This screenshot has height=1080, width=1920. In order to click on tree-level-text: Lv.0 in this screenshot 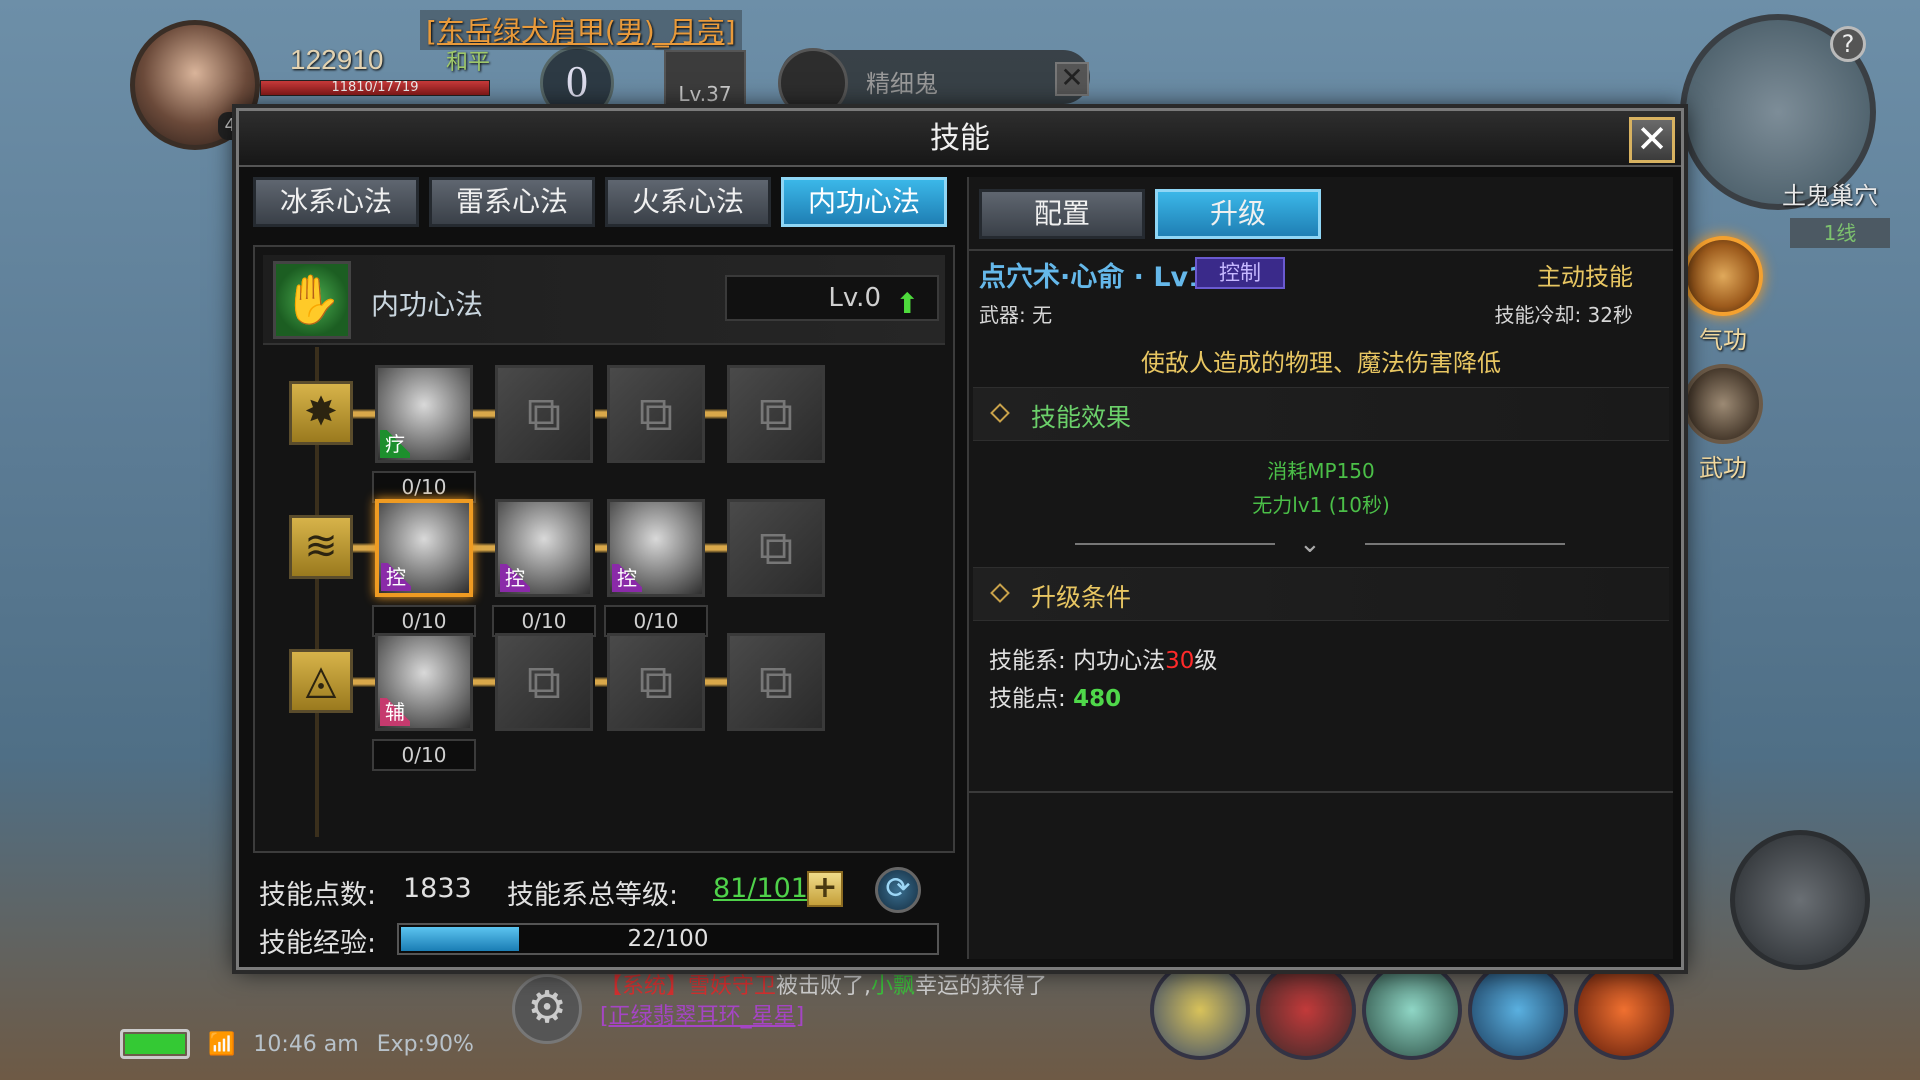, I will do `click(854, 298)`.